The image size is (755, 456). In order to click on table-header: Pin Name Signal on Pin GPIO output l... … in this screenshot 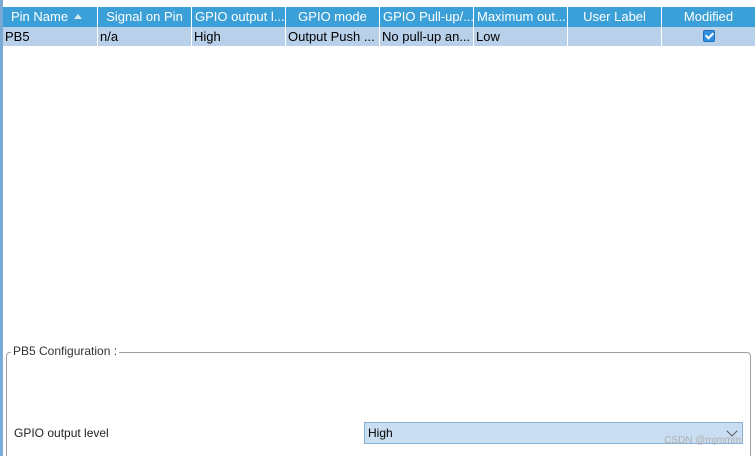, I will do `click(379, 17)`.